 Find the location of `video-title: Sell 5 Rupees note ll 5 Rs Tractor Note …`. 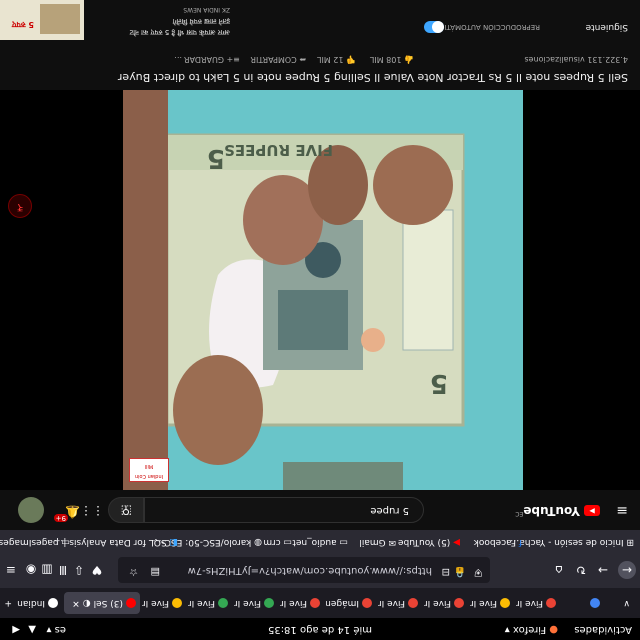

video-title: Sell 5 Rupees note ll 5 Rs Tractor Note … is located at coordinates (372, 77).